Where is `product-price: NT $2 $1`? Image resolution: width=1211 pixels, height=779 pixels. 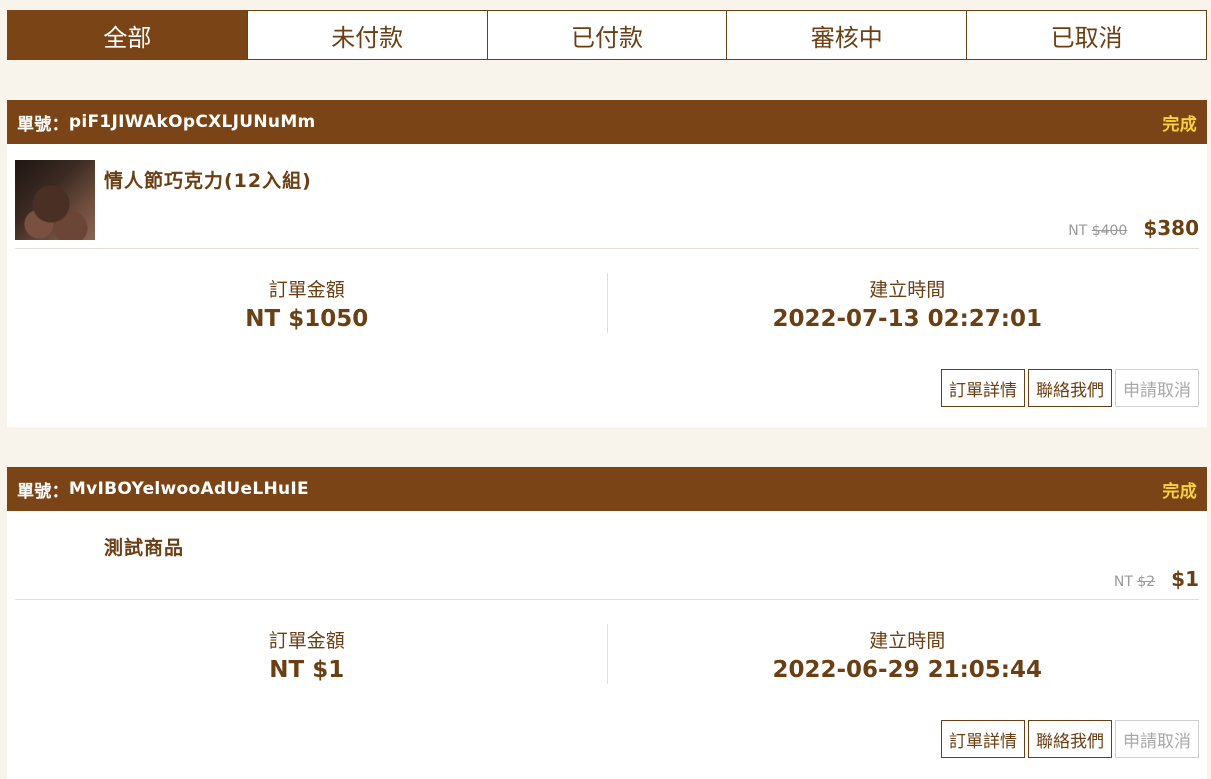 product-price: NT $2 $1 is located at coordinates (1156, 579).